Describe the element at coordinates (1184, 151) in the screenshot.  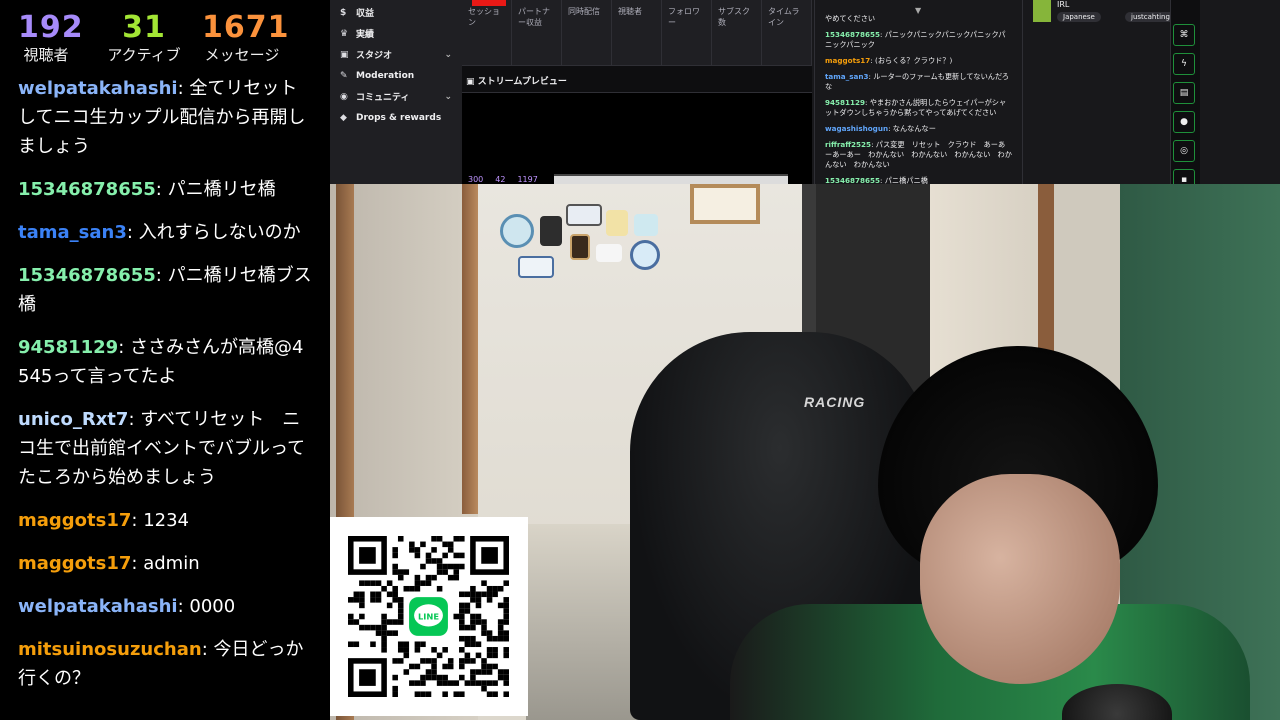
I see `broadcast-icon: ◎` at that location.